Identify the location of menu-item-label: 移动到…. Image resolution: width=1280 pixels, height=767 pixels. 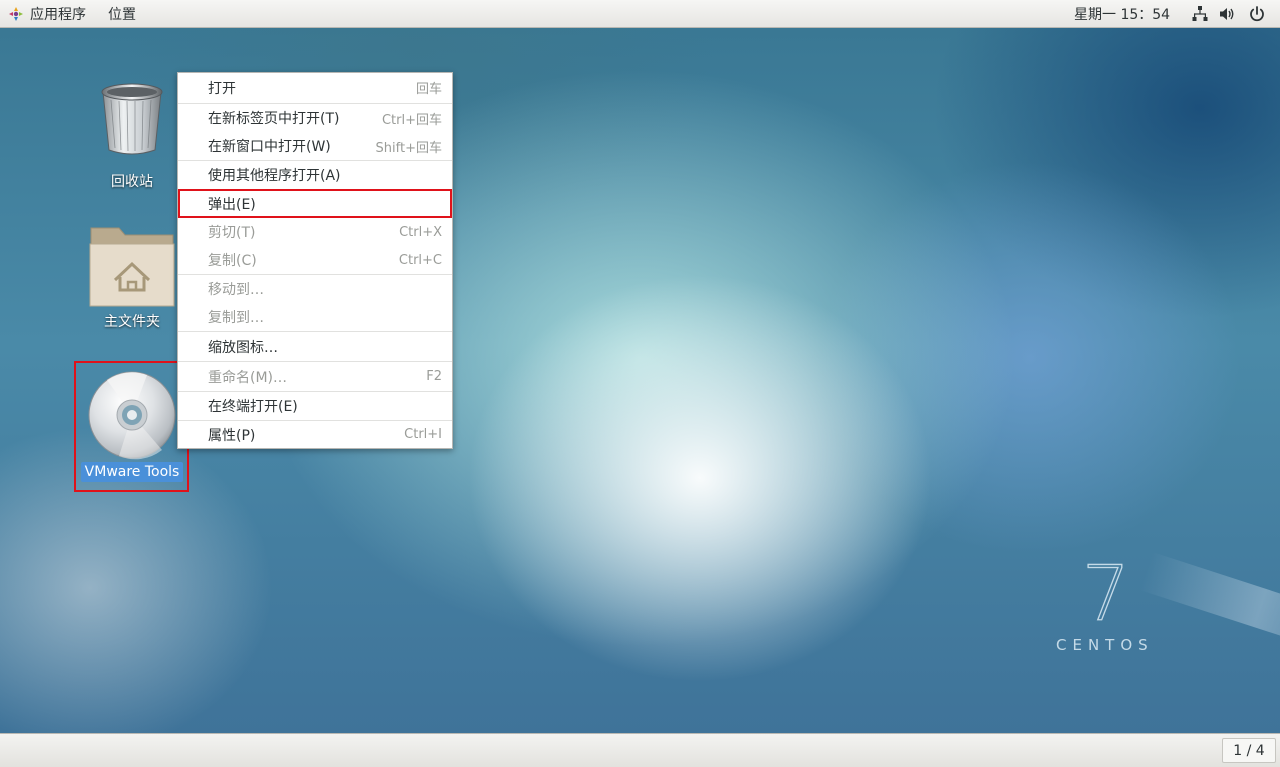
(236, 290).